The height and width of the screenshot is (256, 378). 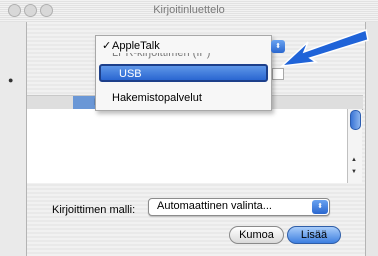 I want to click on list-scrollbar: ▲ ▼, so click(x=354, y=146).